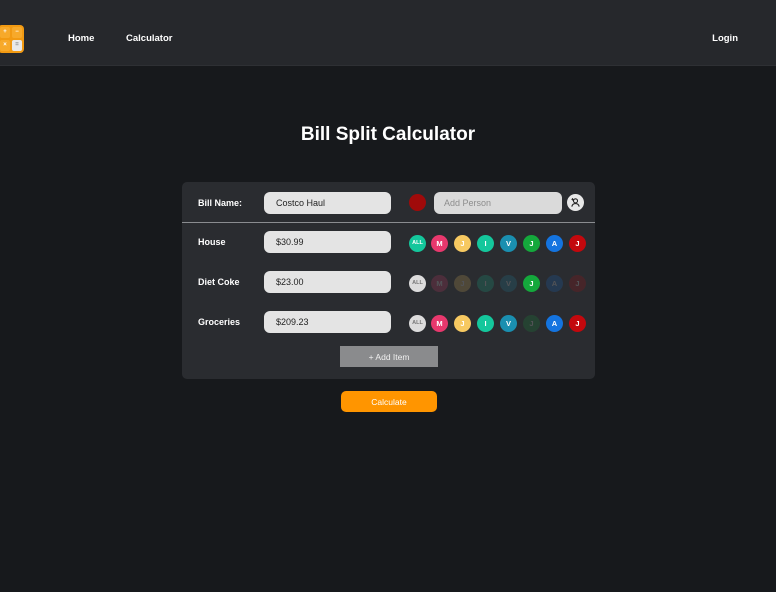  What do you see at coordinates (417, 202) in the screenshot?
I see `bill-color-swatch` at bounding box center [417, 202].